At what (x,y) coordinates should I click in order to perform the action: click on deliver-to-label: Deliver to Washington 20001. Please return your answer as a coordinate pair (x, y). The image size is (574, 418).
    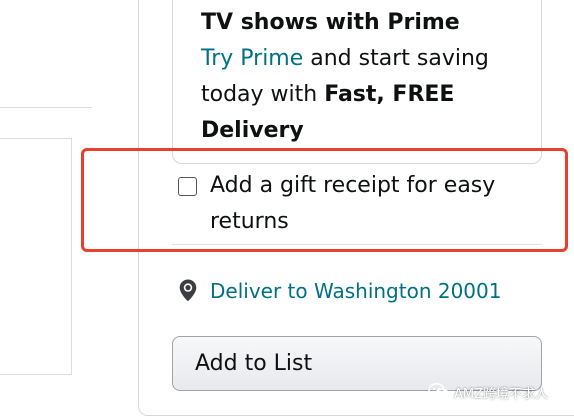
    Looking at the image, I should click on (355, 291).